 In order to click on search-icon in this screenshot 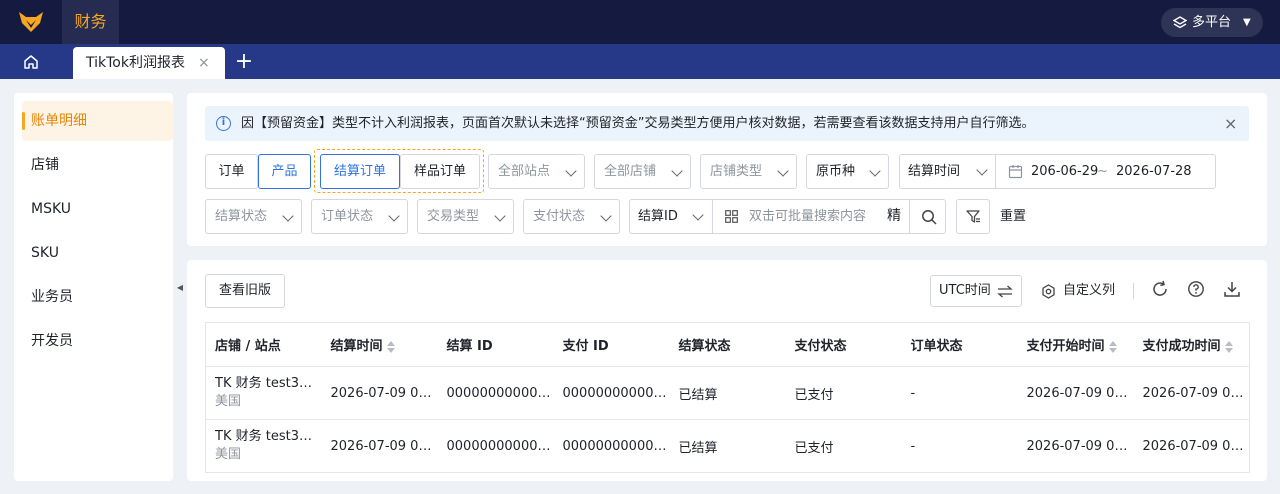, I will do `click(929, 217)`.